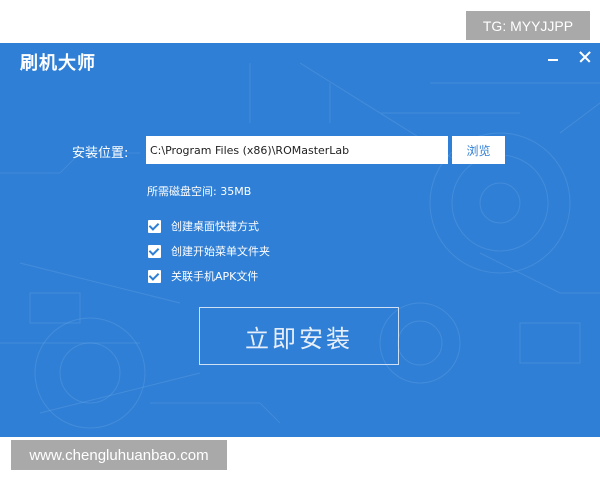 This screenshot has width=600, height=480. I want to click on minimize-icon, so click(553, 60).